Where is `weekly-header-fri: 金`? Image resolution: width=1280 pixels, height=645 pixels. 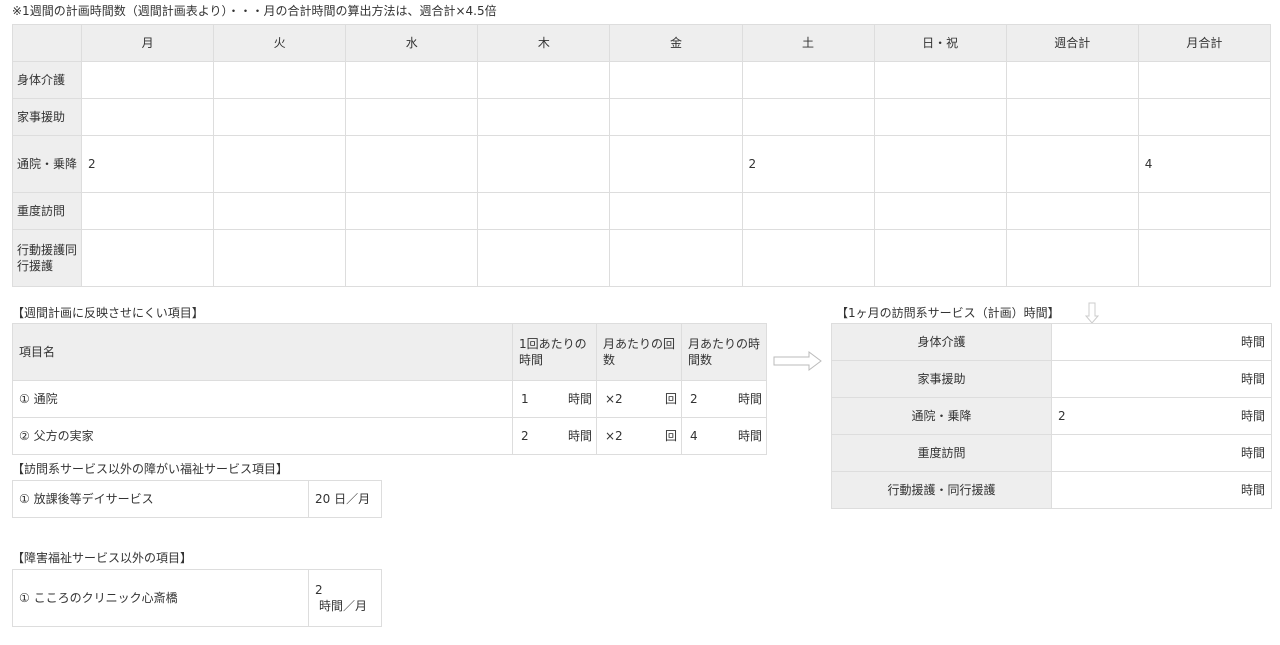 weekly-header-fri: 金 is located at coordinates (676, 43).